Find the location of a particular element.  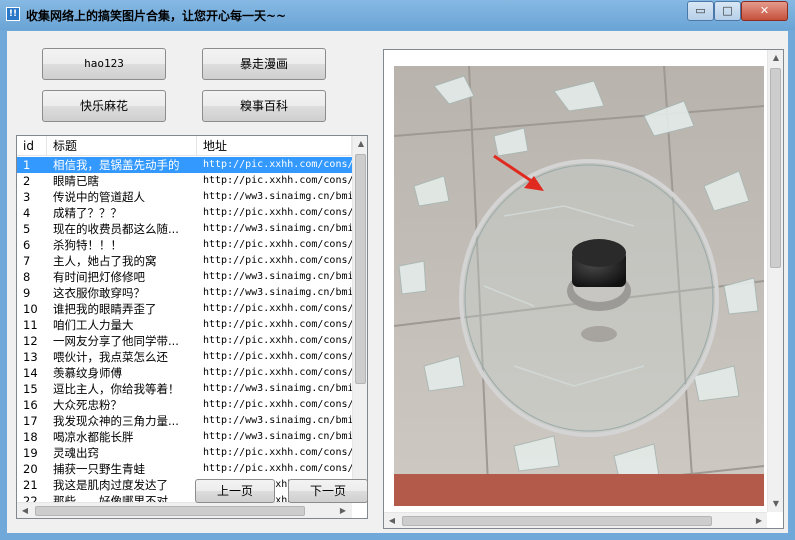

app-icon: !! is located at coordinates (13, 14).